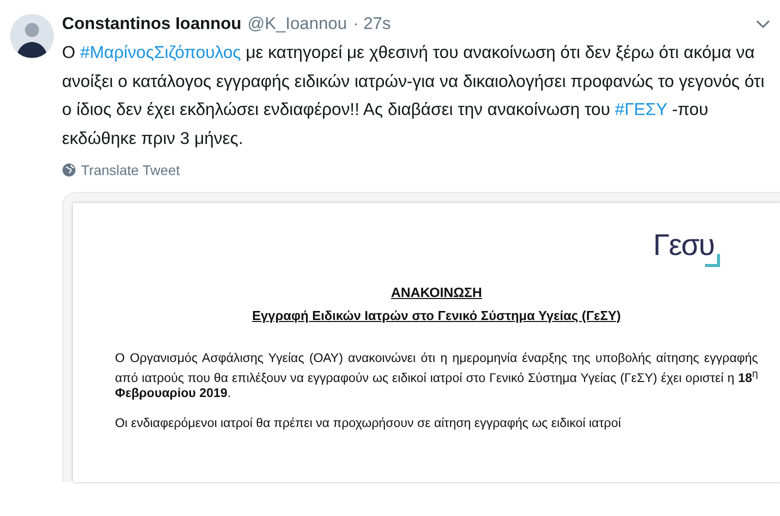  What do you see at coordinates (32, 36) in the screenshot?
I see `avatar` at bounding box center [32, 36].